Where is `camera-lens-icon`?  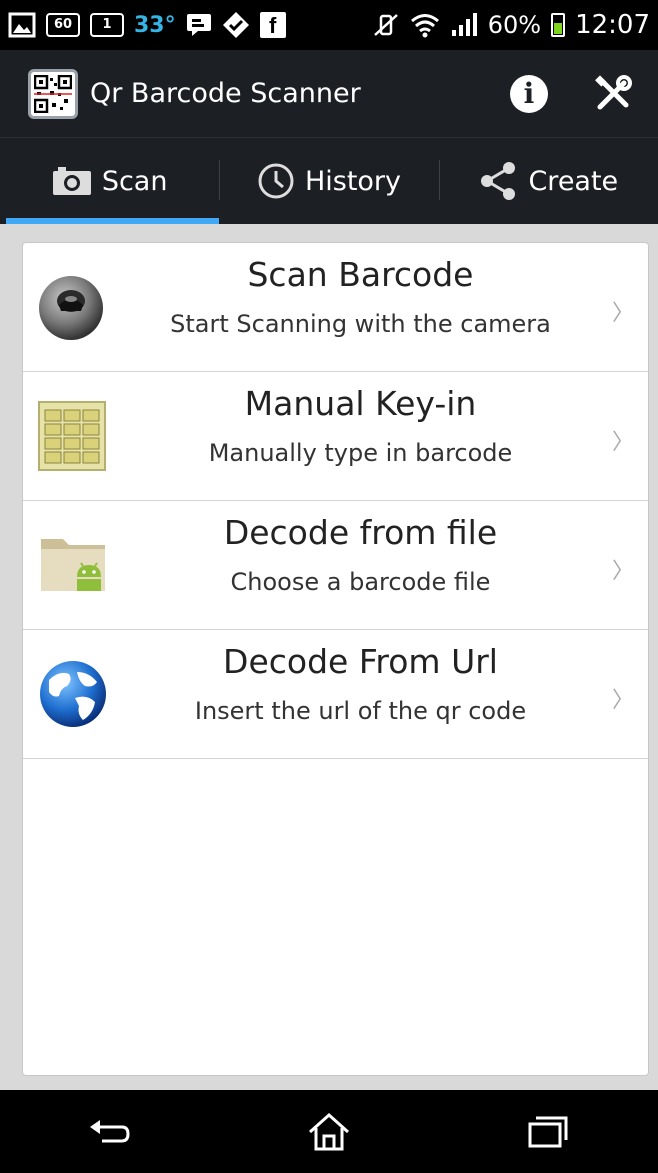 camera-lens-icon is located at coordinates (73, 307).